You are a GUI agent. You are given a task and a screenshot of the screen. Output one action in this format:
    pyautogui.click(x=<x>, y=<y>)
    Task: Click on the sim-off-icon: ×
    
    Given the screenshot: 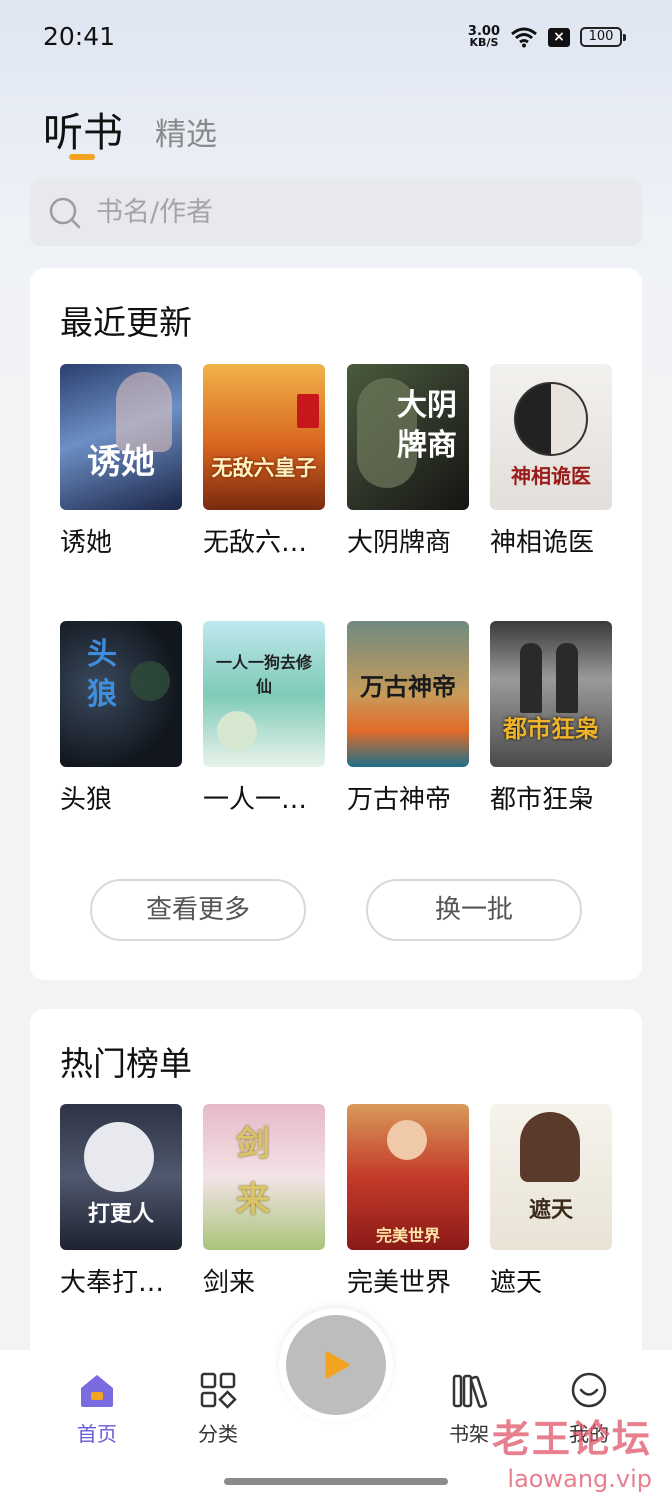 What is the action you would take?
    pyautogui.click(x=559, y=37)
    